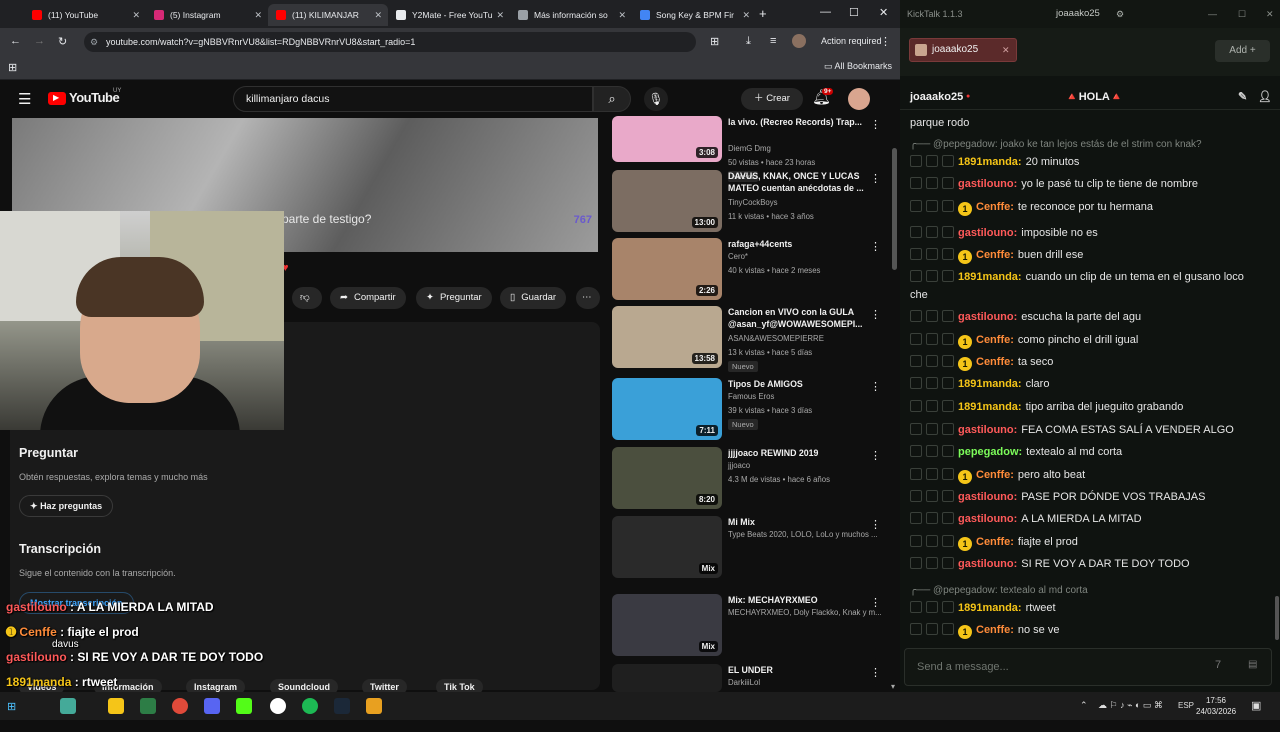 Image resolution: width=1280 pixels, height=732 pixels. Describe the element at coordinates (1186, 705) in the screenshot. I see `language-indicator: ESP` at that location.